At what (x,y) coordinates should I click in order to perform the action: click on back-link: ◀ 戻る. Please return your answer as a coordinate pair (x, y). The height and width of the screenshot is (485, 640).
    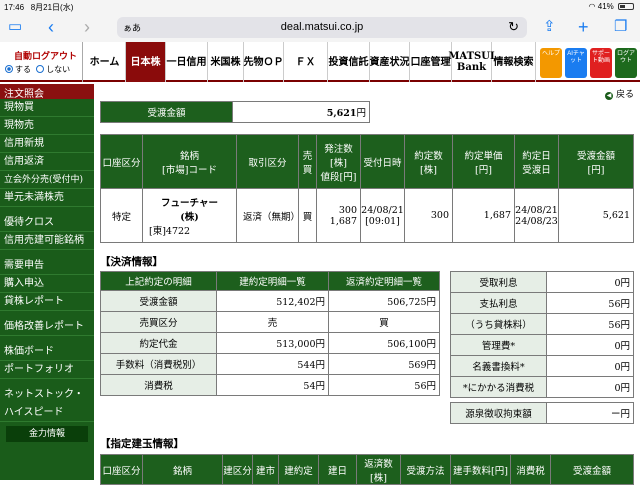
    Looking at the image, I should click on (619, 93).